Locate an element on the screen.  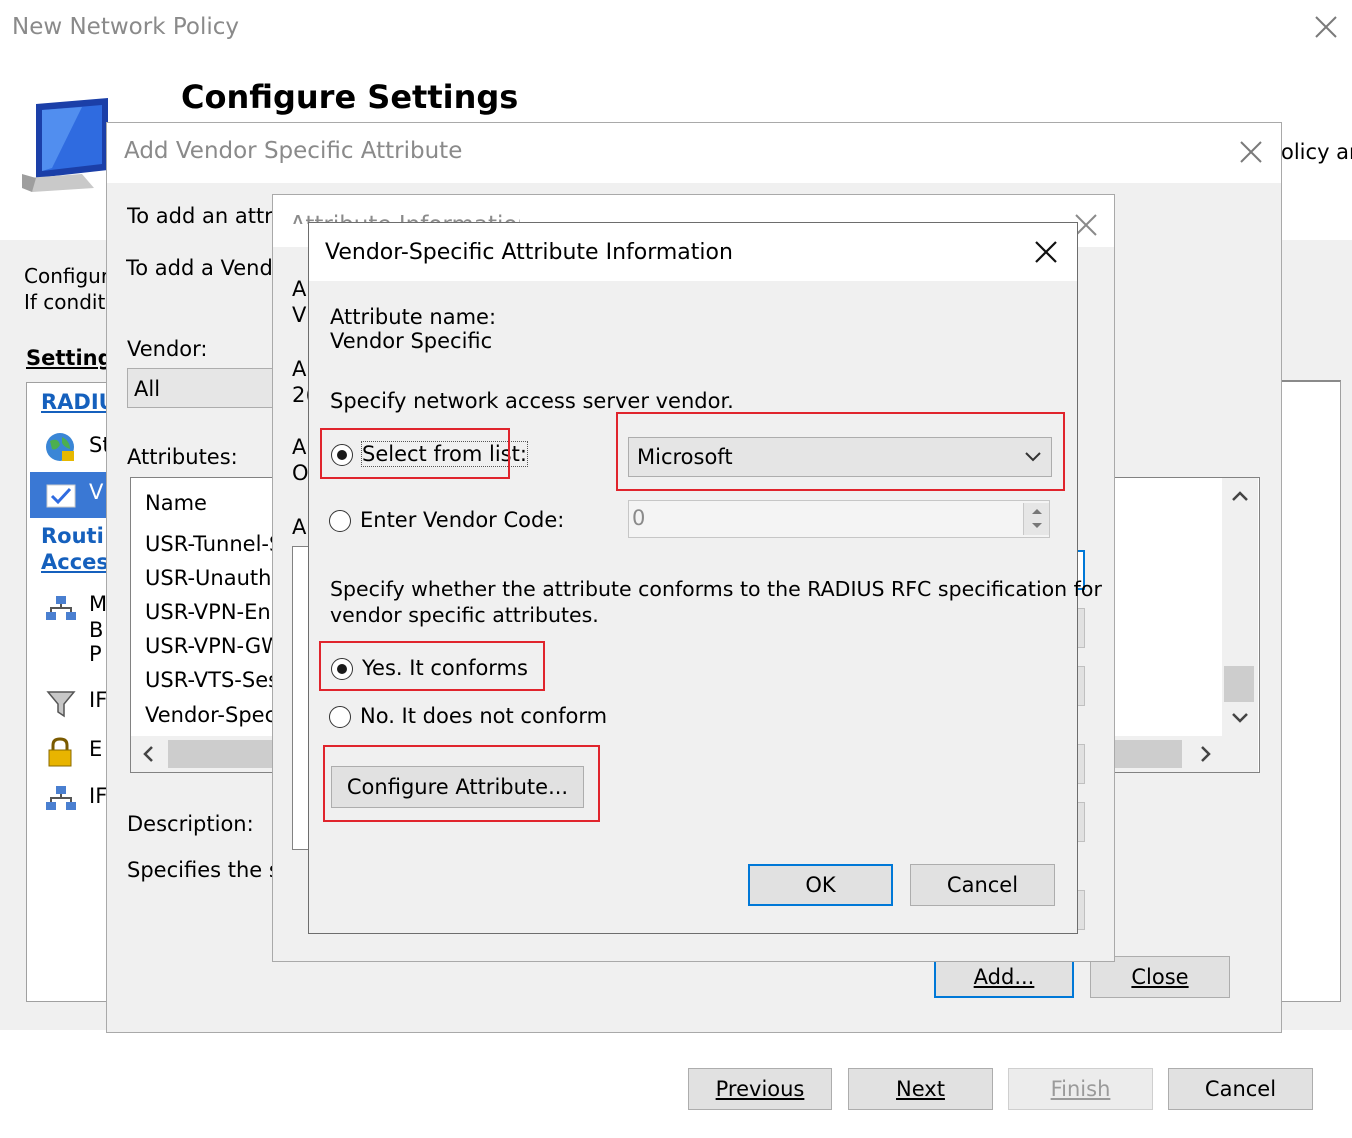
nav-item-encryption: E is located at coordinates (95, 749).